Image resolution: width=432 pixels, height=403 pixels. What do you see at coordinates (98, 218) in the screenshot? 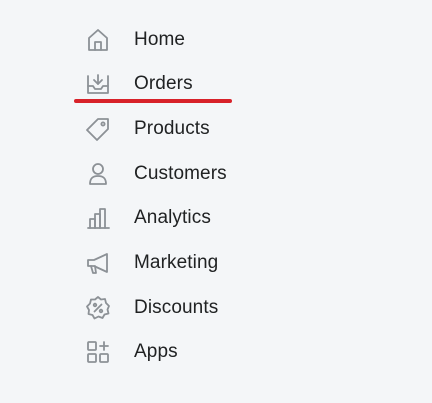
I see `bar-chart-icon` at bounding box center [98, 218].